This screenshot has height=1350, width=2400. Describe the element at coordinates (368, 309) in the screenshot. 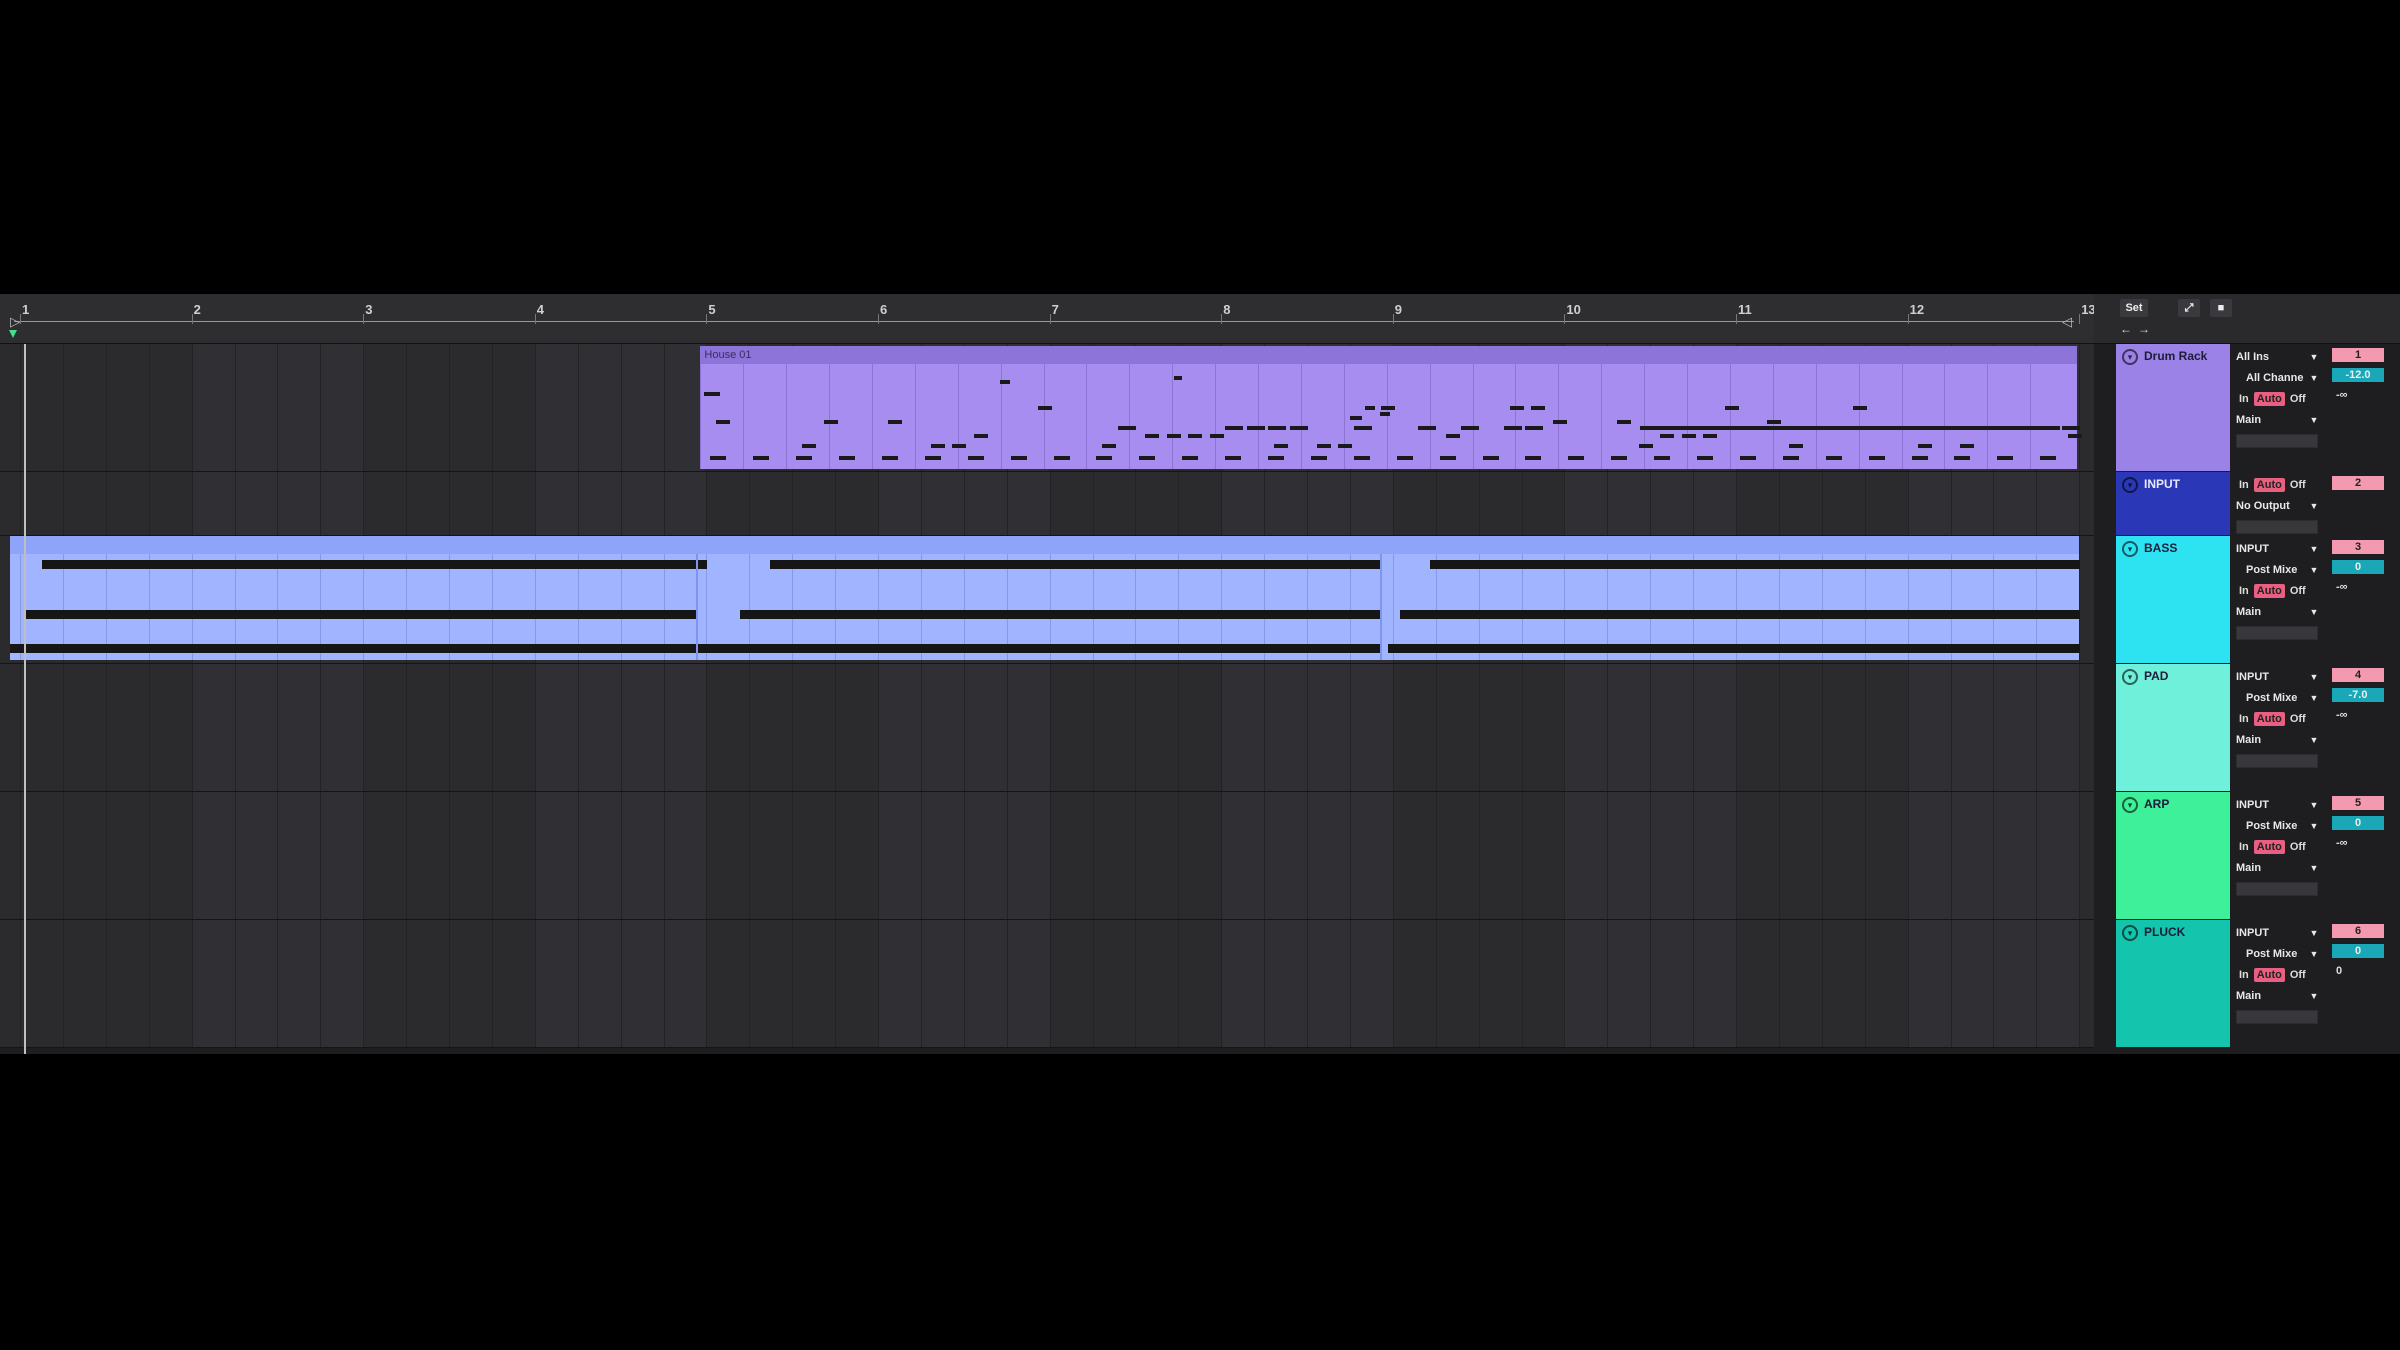

I see `bar-number: 3` at that location.